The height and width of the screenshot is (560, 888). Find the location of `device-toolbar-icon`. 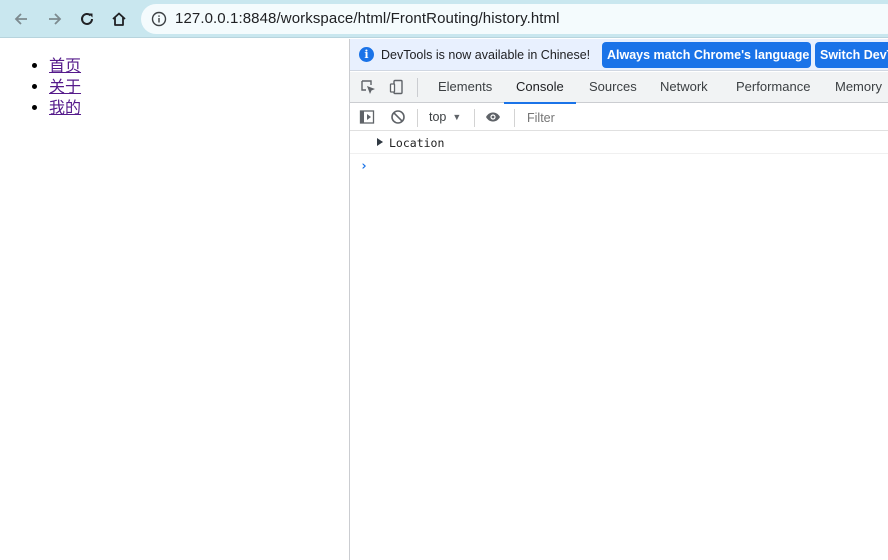

device-toolbar-icon is located at coordinates (397, 87).